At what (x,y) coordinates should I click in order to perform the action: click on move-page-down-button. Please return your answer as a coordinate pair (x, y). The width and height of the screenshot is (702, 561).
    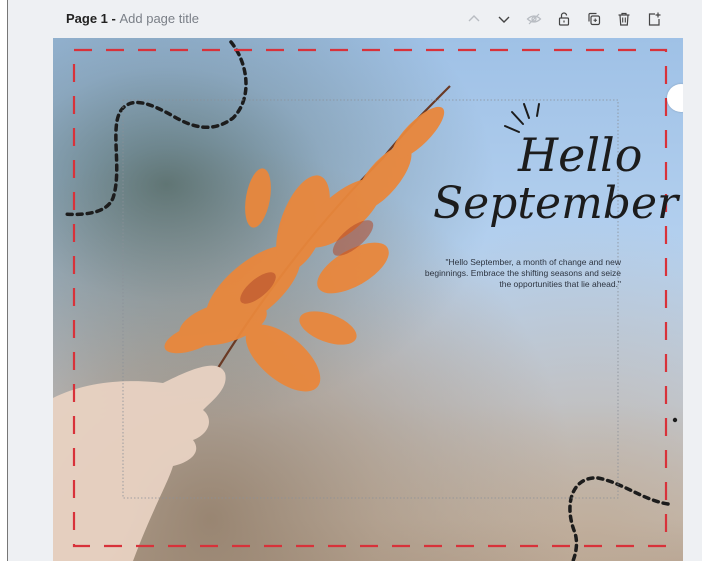
    Looking at the image, I should click on (504, 19).